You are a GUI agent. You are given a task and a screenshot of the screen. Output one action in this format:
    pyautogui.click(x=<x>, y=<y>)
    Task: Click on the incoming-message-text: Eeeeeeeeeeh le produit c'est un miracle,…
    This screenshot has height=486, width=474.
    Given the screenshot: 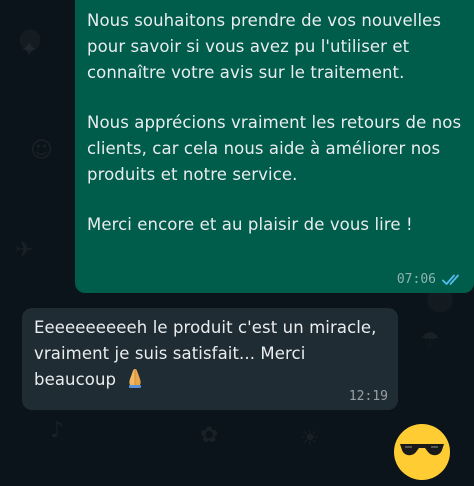 What is the action you would take?
    pyautogui.click(x=210, y=356)
    